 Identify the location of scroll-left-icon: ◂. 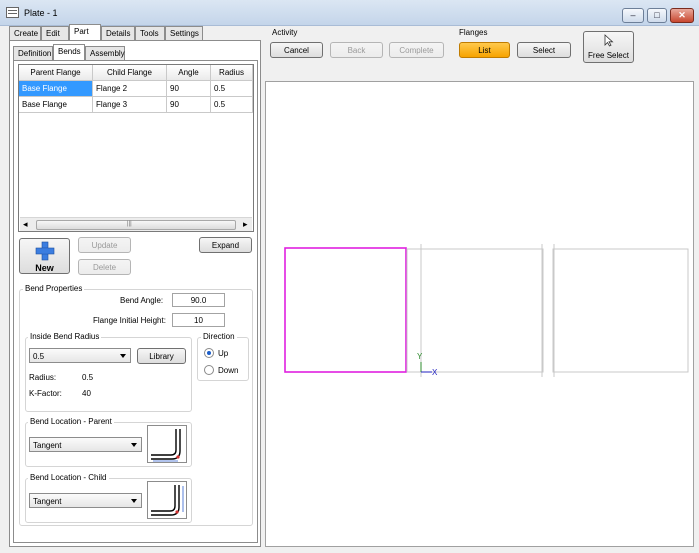
(25, 224).